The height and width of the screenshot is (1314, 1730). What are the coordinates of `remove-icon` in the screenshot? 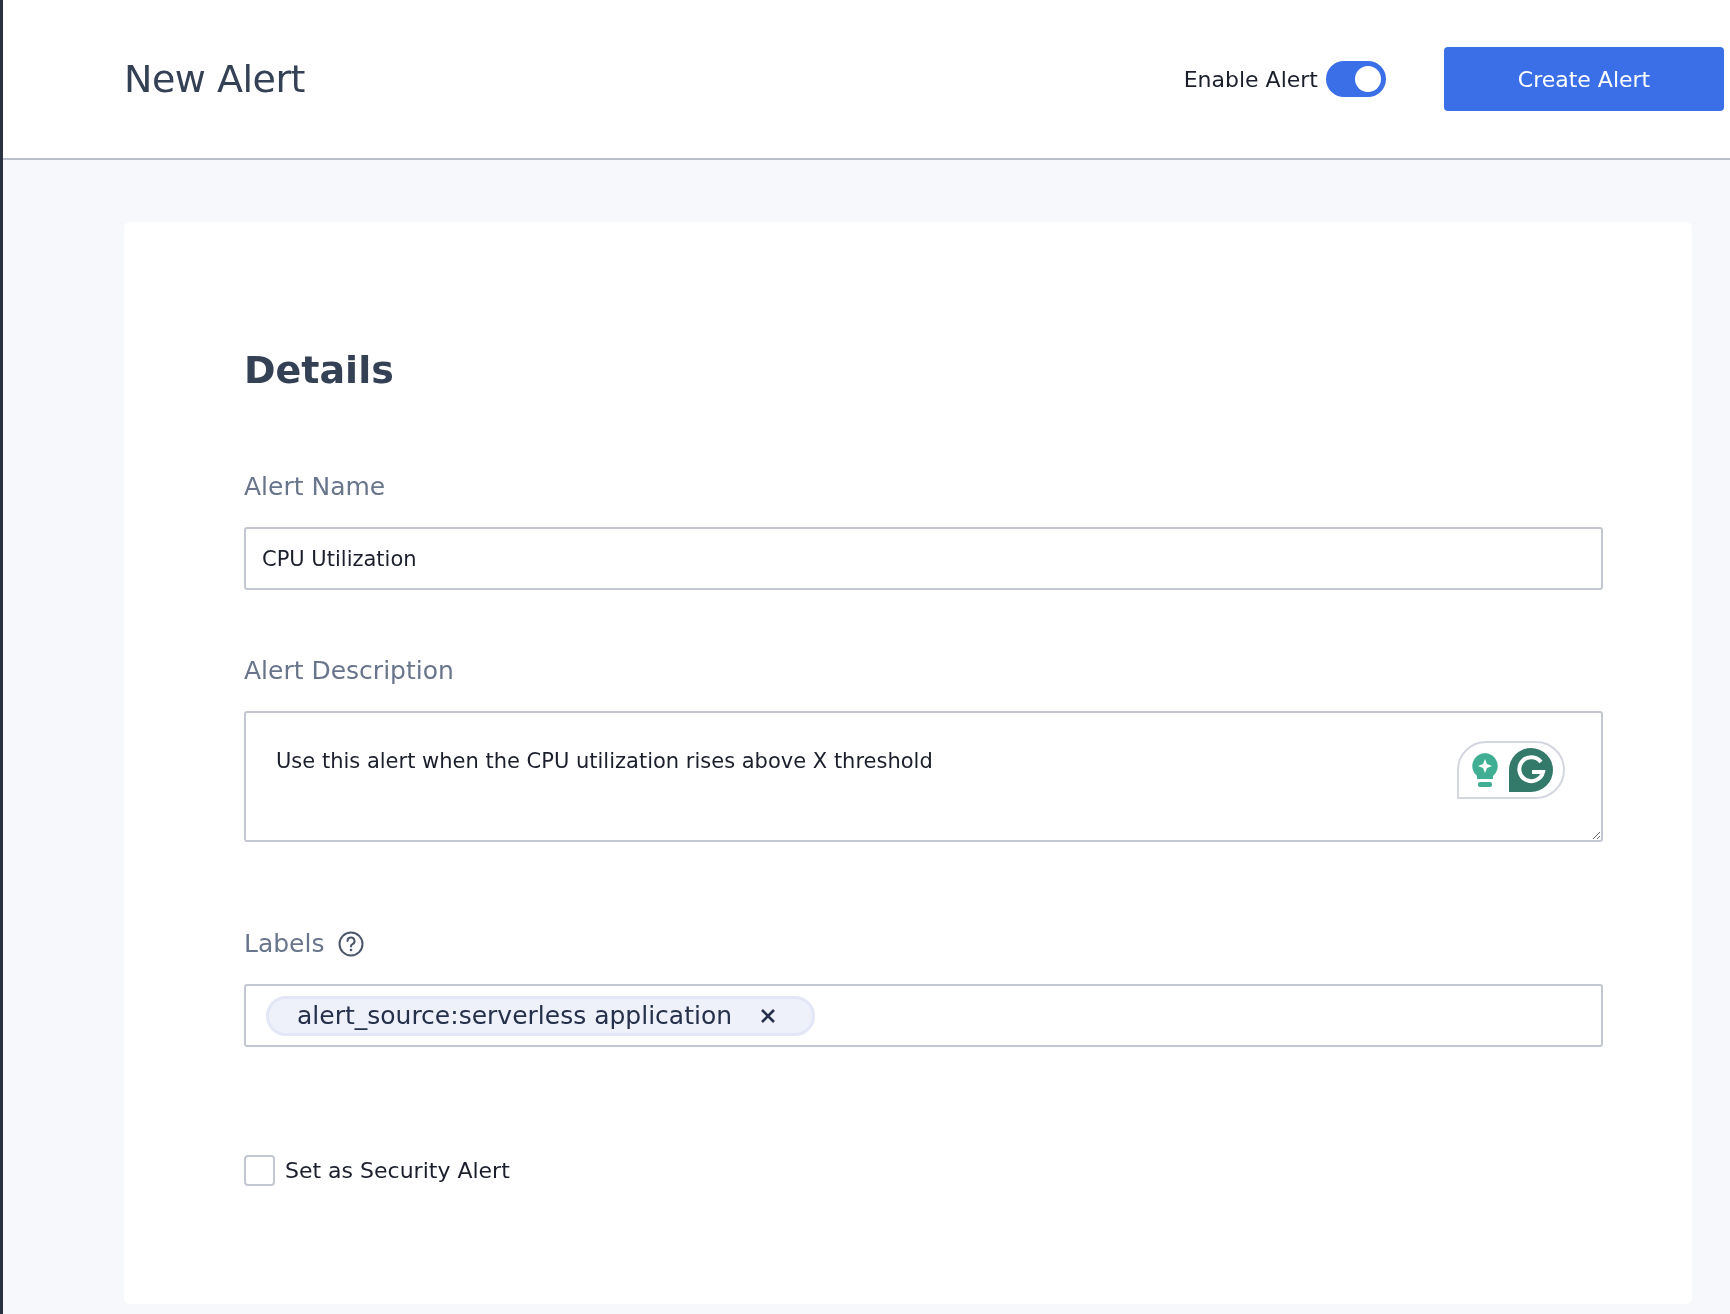 It's located at (768, 1015).